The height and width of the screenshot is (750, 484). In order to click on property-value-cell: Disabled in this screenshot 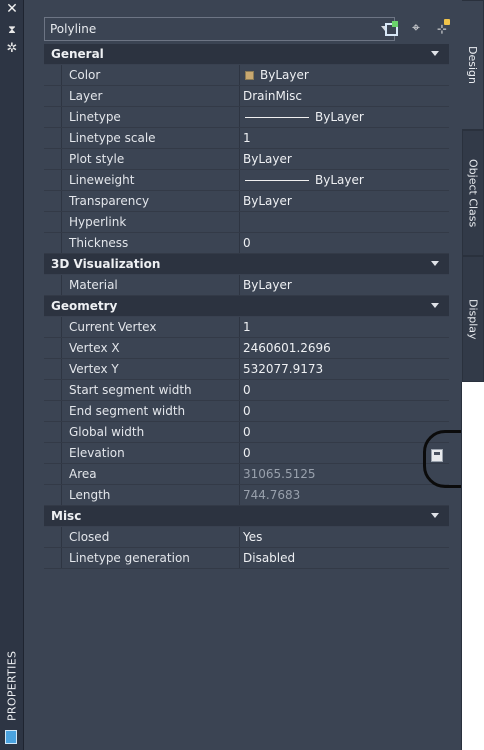, I will do `click(345, 558)`.